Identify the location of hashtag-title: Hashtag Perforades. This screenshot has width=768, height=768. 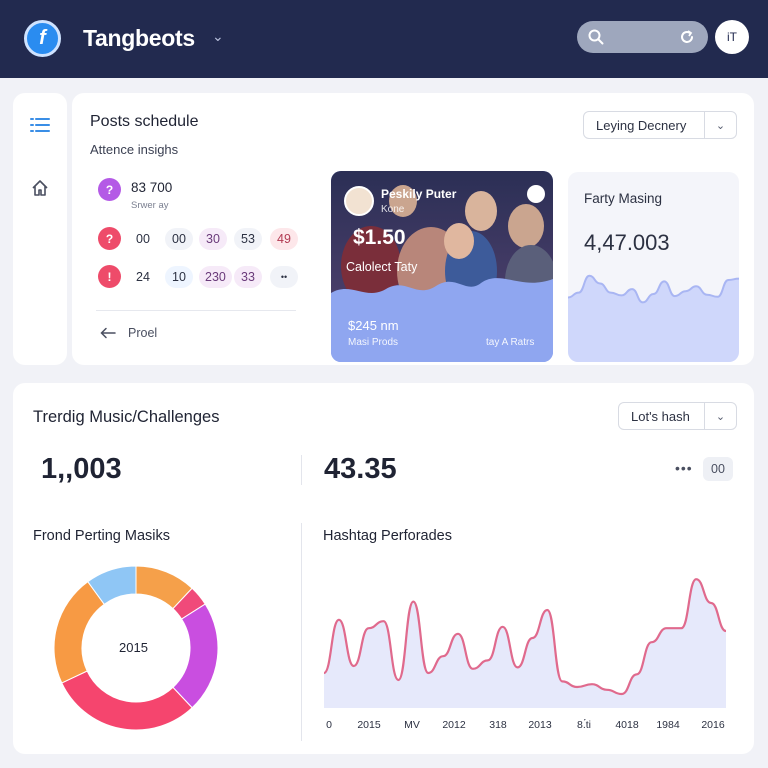
(387, 536).